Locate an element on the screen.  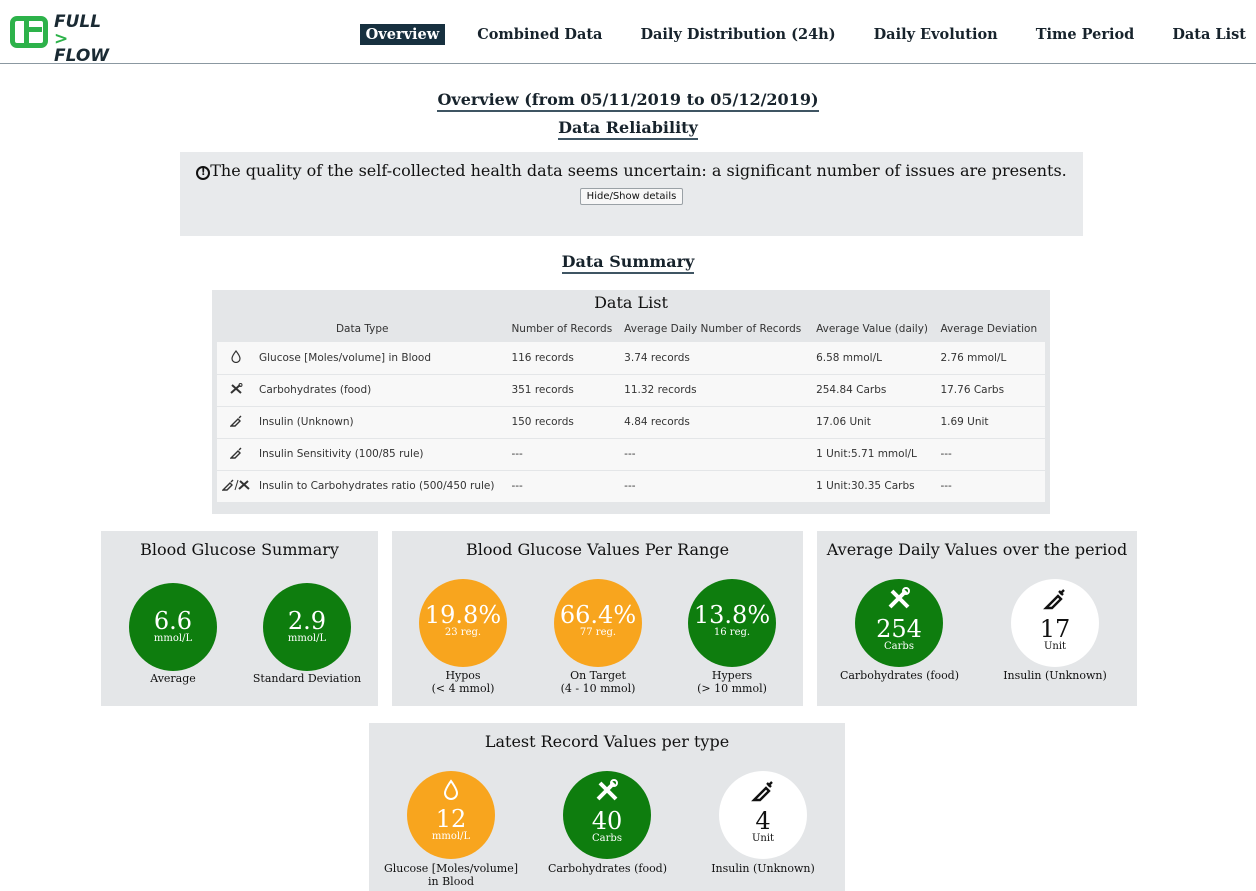
latest-glucose-label: Glucose [Moles/volume] in Blood is located at coordinates (451, 875).